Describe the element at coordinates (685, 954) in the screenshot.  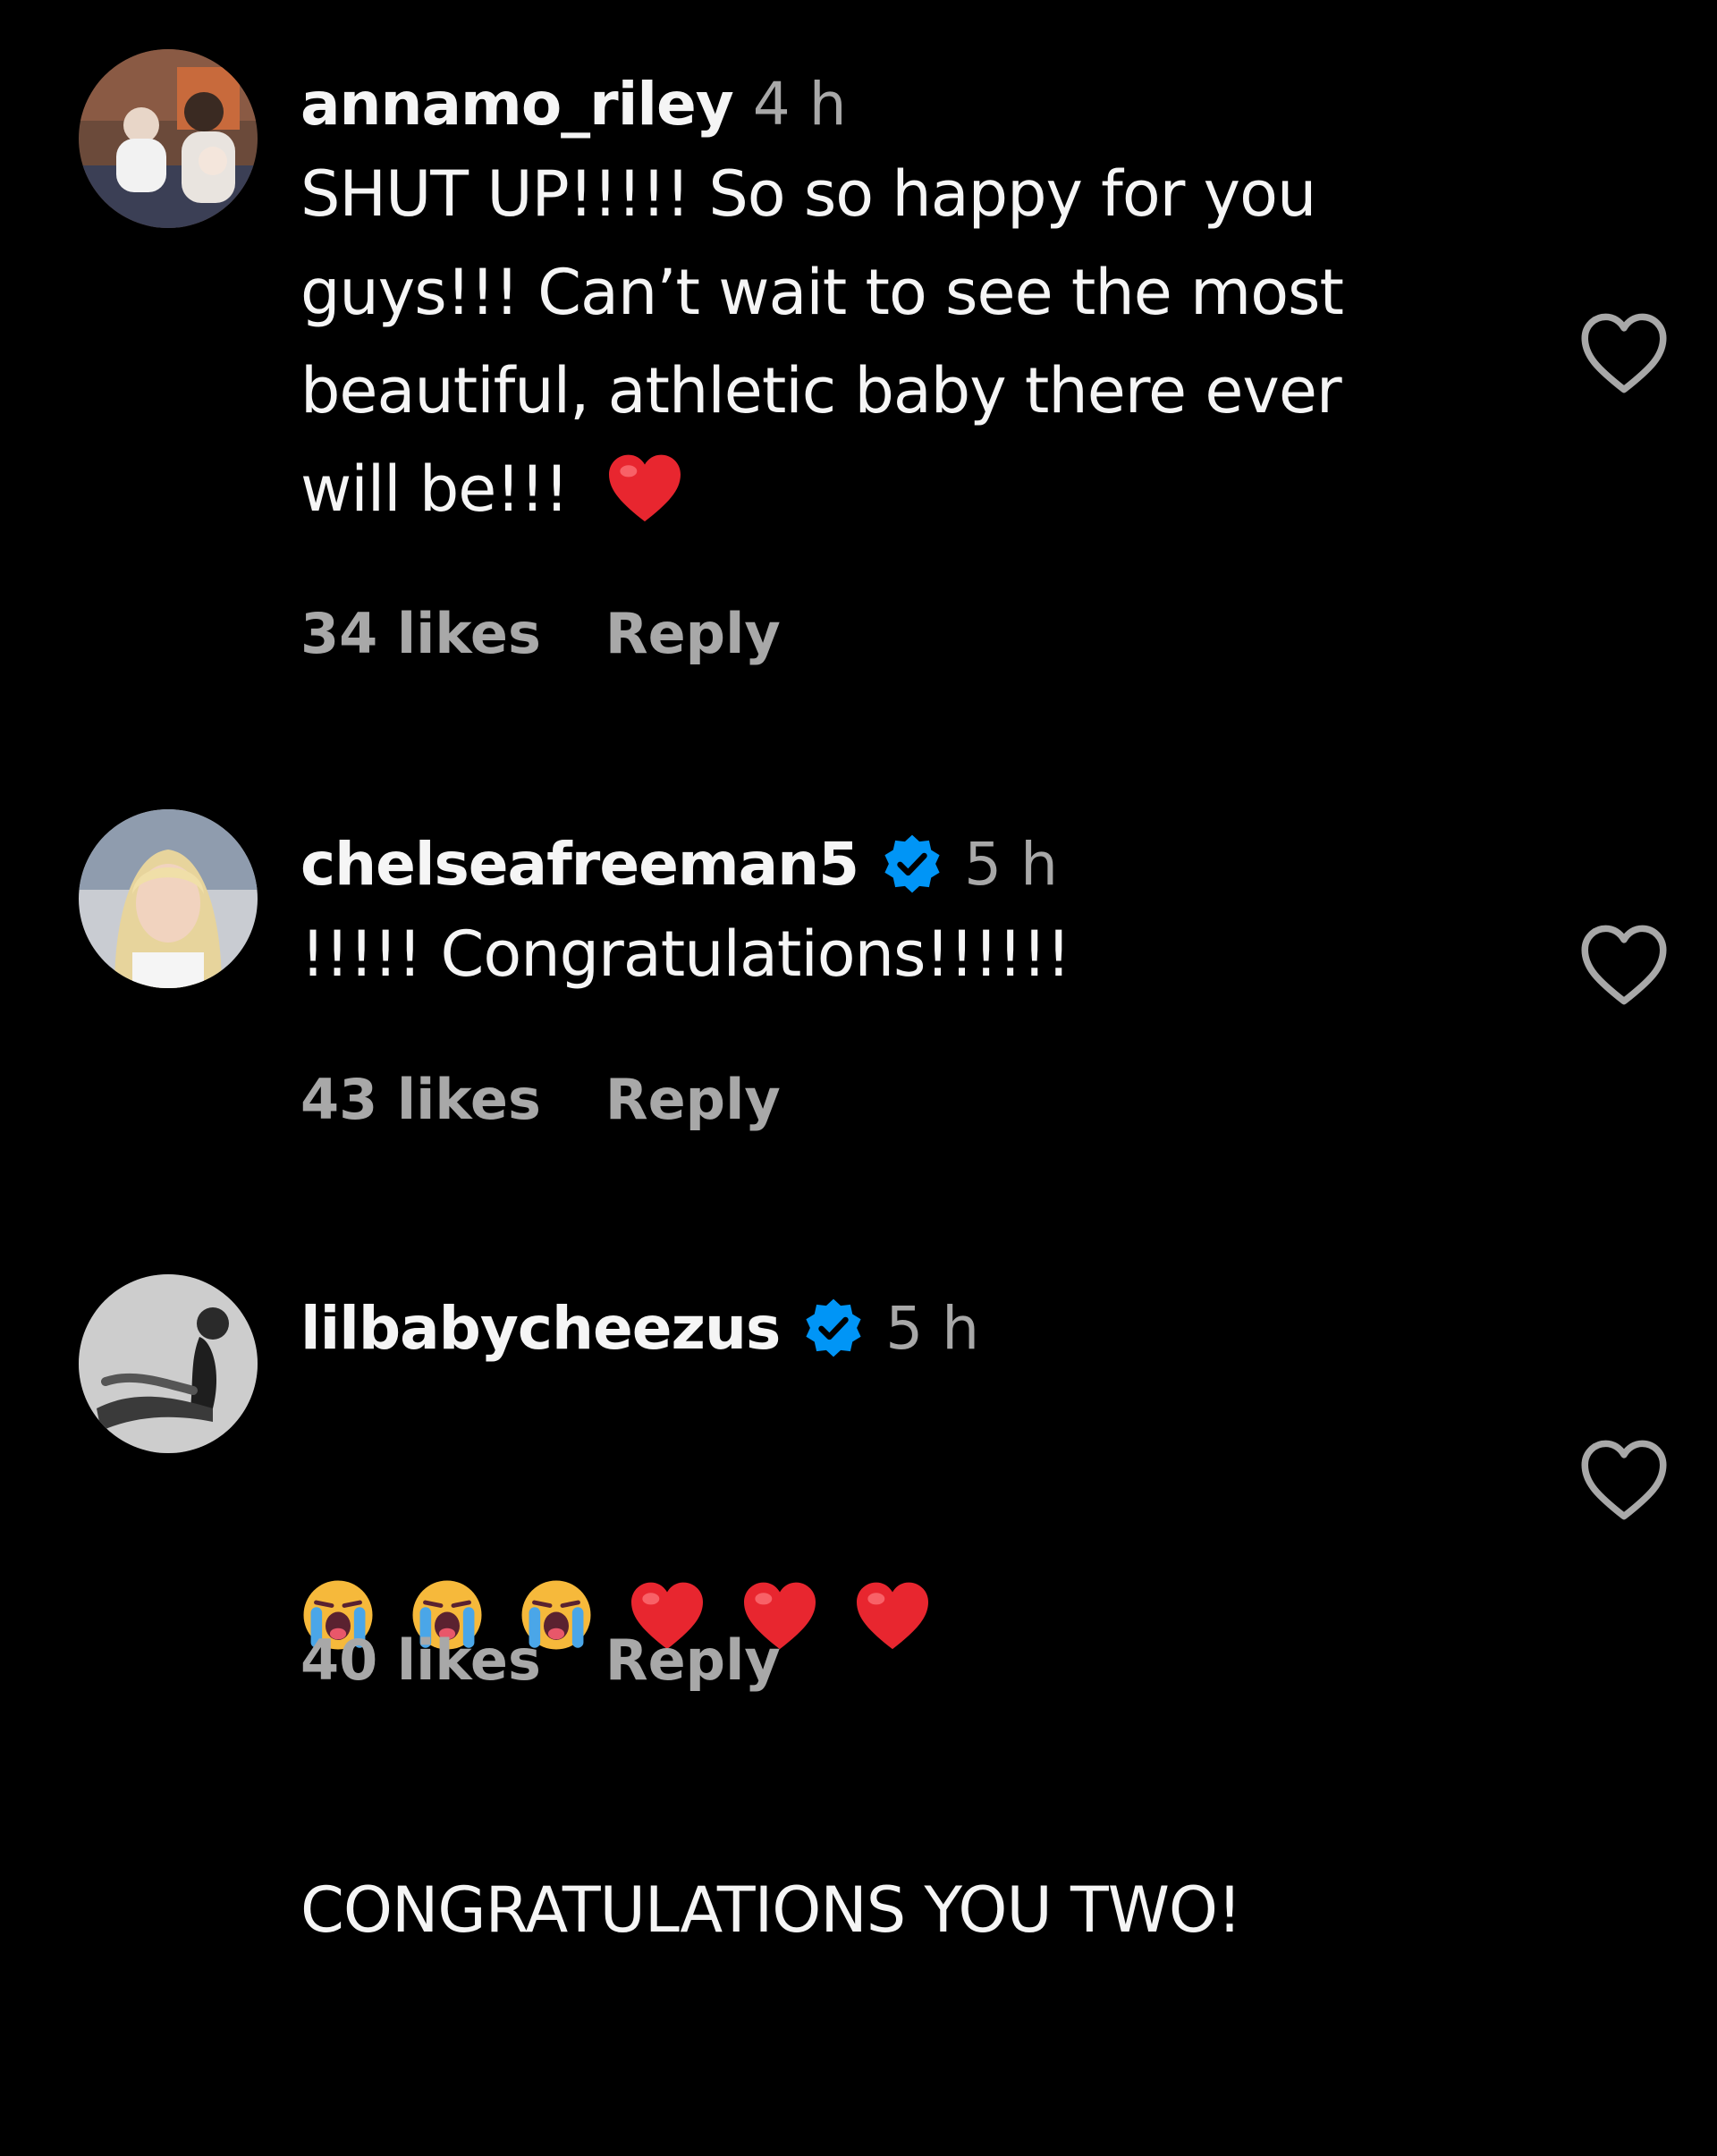
I see `comment-line: !!!!! Congratulations!!!!!!` at that location.